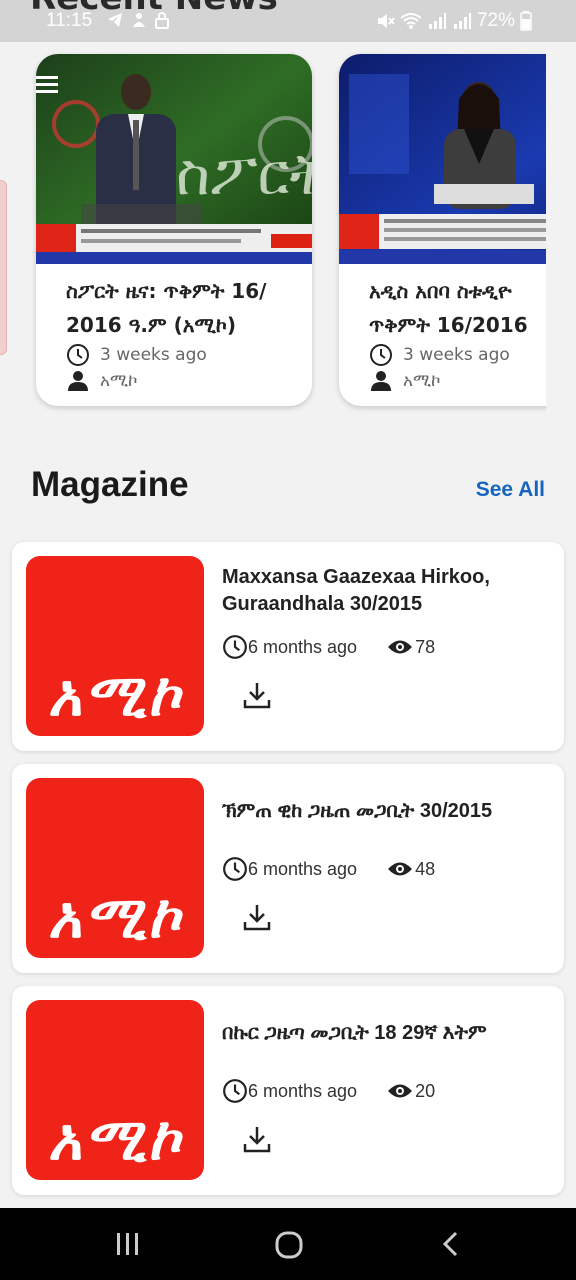 Image resolution: width=576 pixels, height=1280 pixels. I want to click on back-icon, so click(451, 1244).